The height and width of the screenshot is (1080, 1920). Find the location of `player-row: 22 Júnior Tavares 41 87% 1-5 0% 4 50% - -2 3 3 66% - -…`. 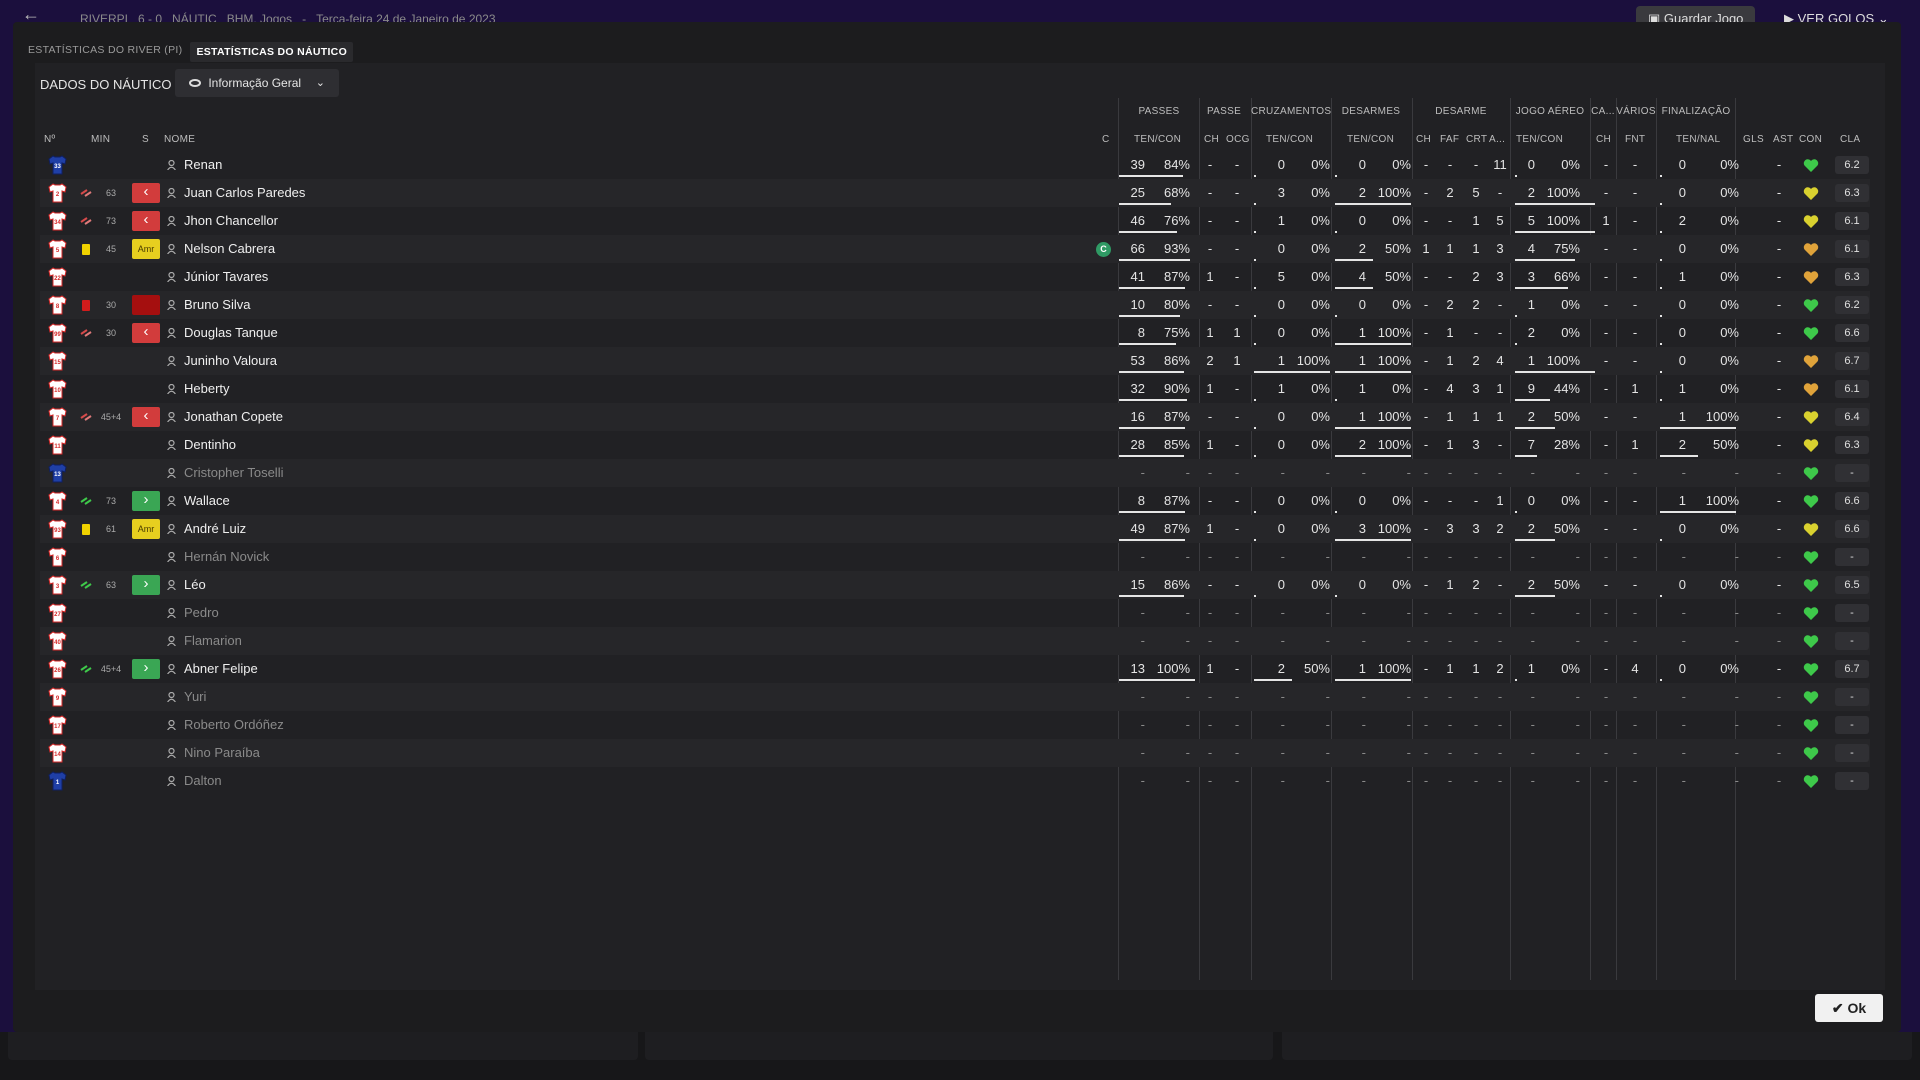

player-row: 22 Júnior Tavares 41 87% 1-5 0% 4 50% - -2 3 3 66% - -… is located at coordinates (955, 277).